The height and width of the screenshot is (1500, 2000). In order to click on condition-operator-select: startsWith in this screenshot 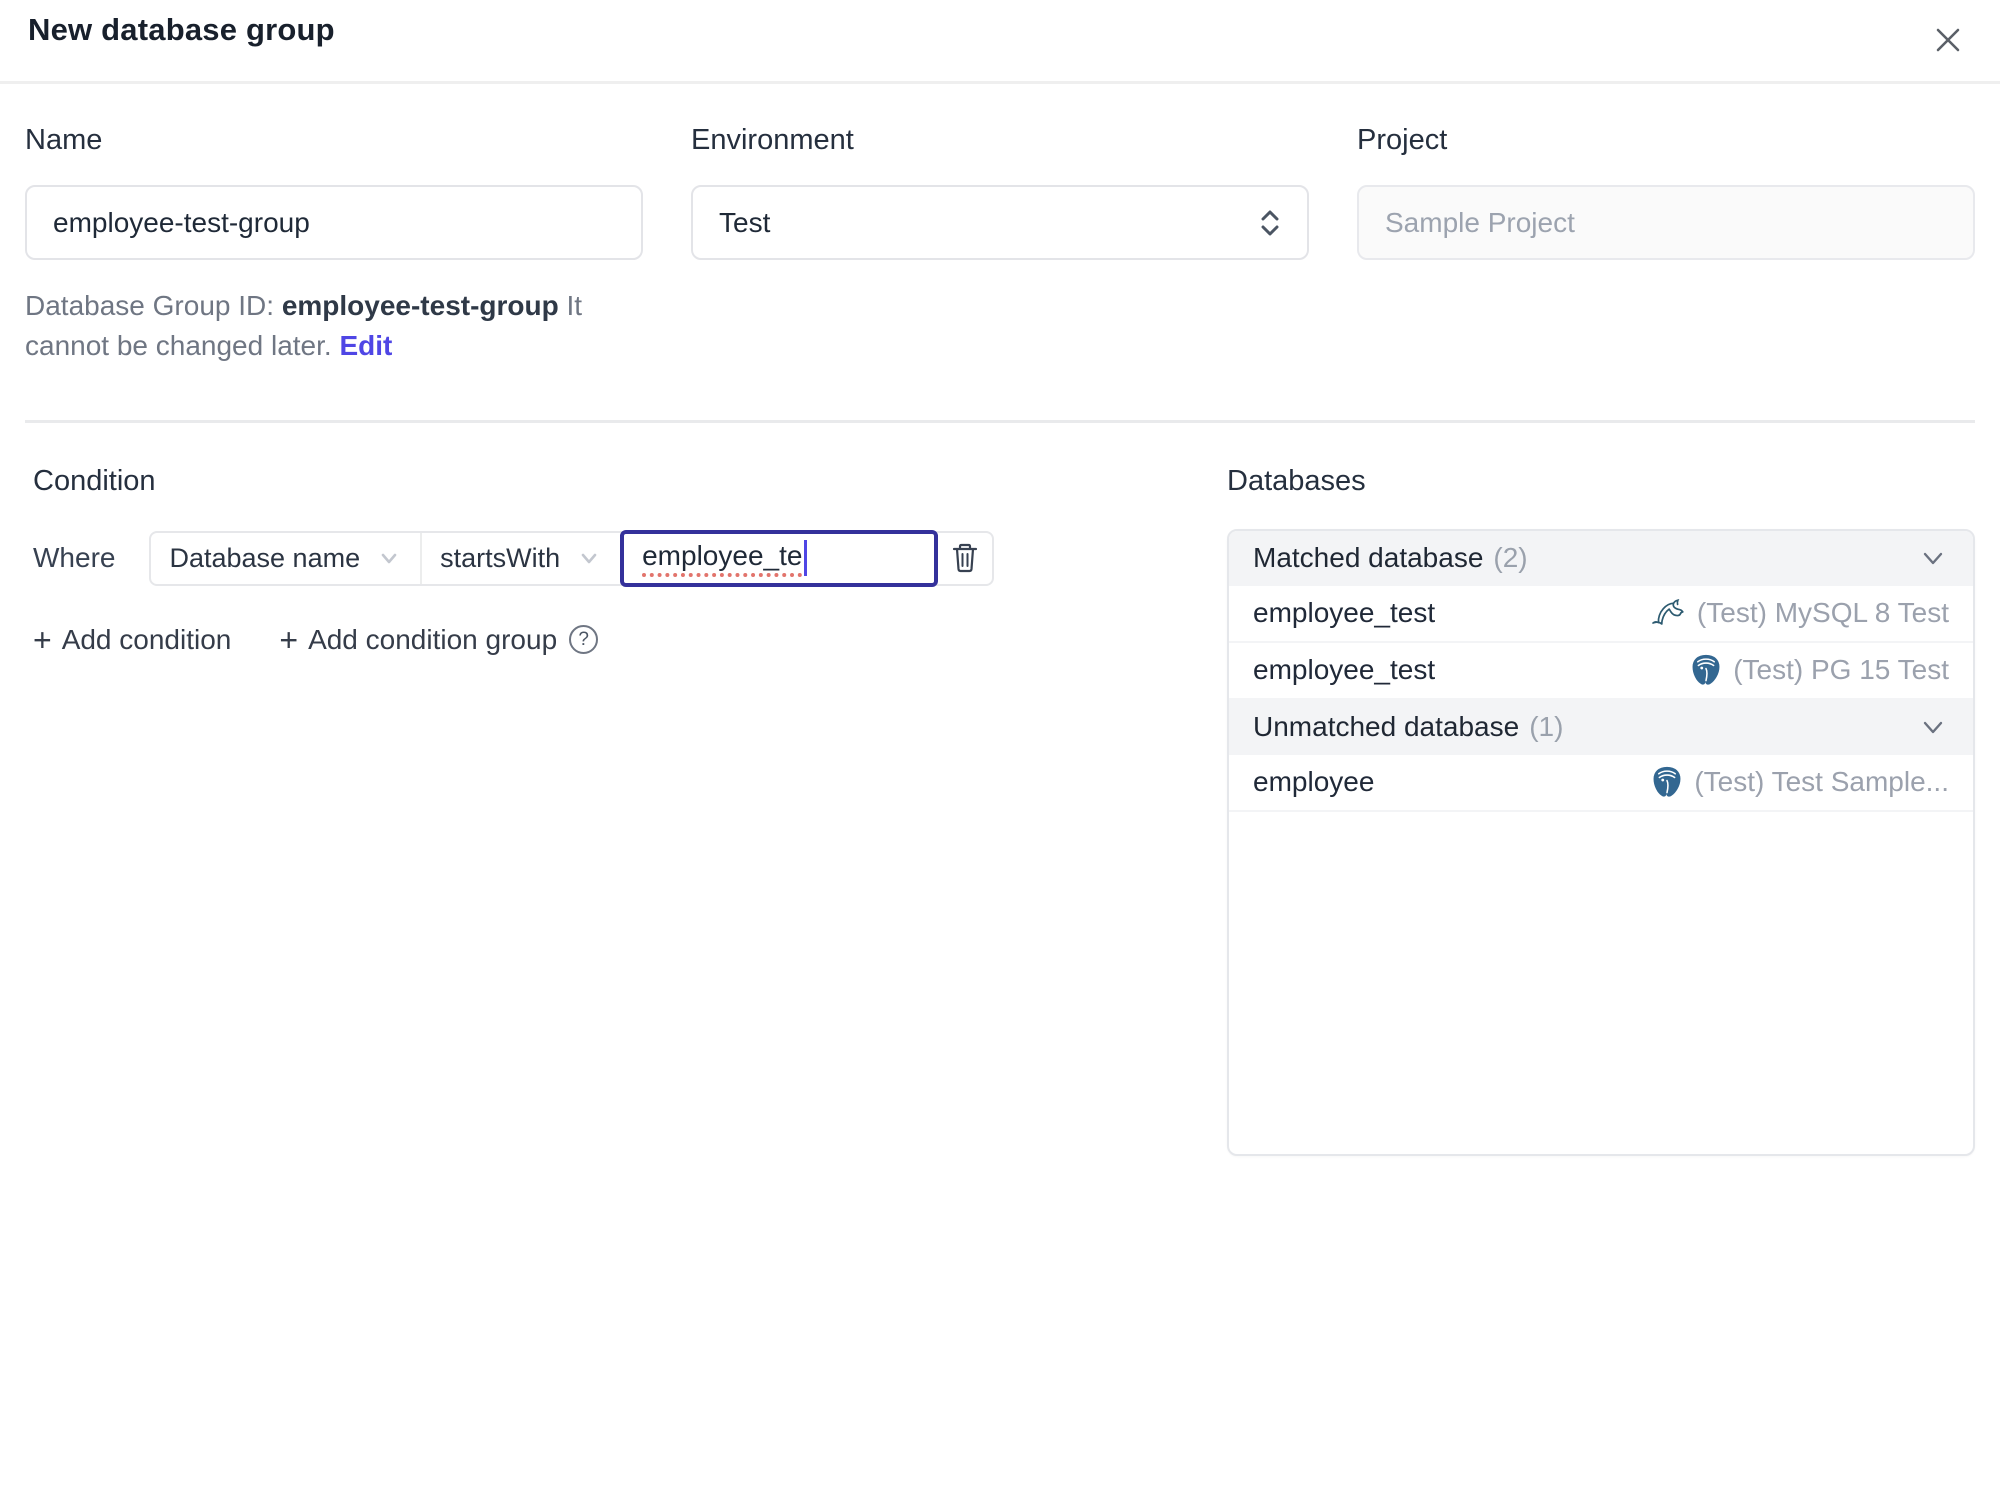, I will do `click(521, 558)`.